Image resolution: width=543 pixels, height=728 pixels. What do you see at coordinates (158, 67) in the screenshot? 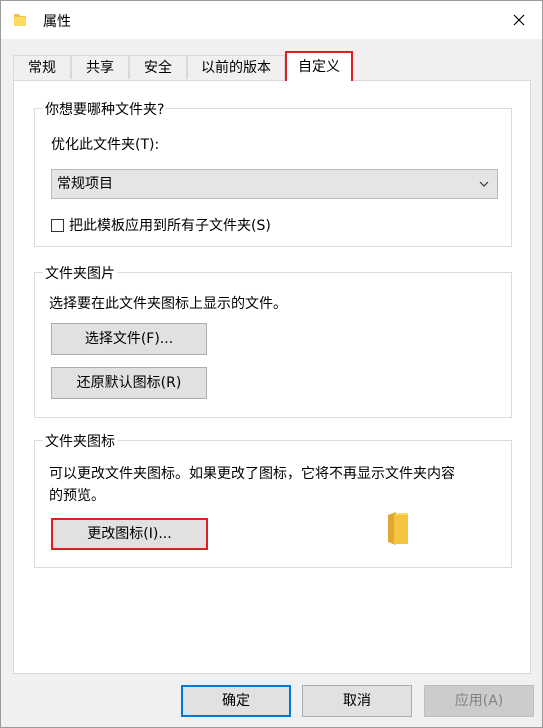
I see `tab-security: 安全` at bounding box center [158, 67].